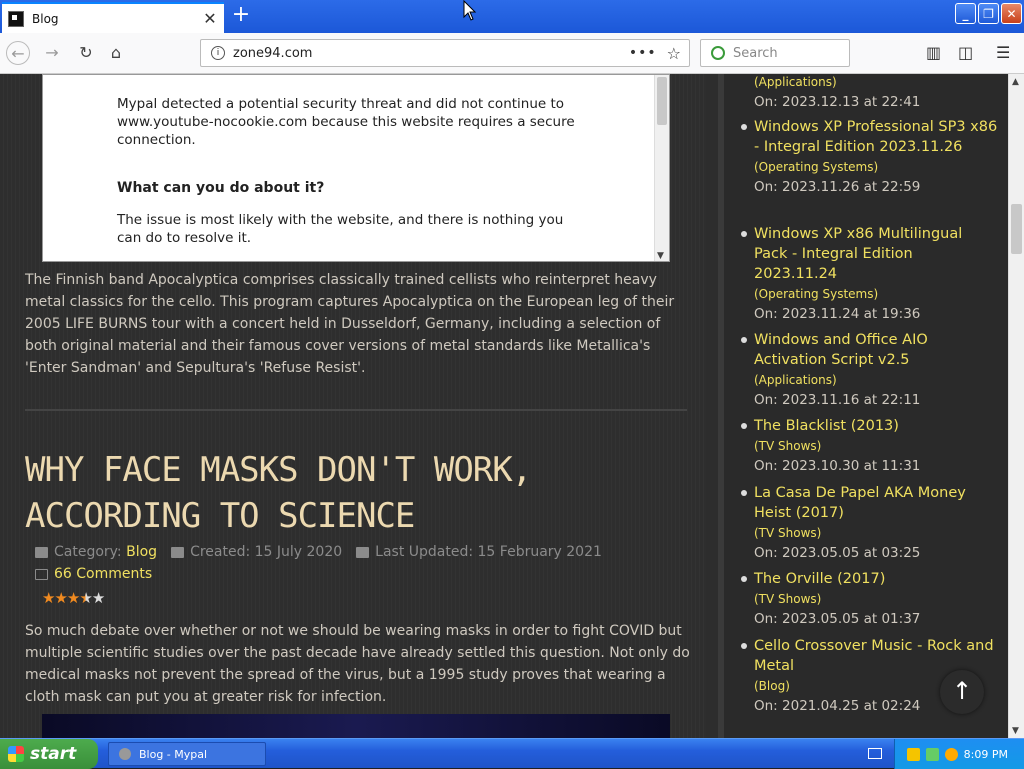 The width and height of the screenshot is (1024, 769). I want to click on comment-icon, so click(41, 574).